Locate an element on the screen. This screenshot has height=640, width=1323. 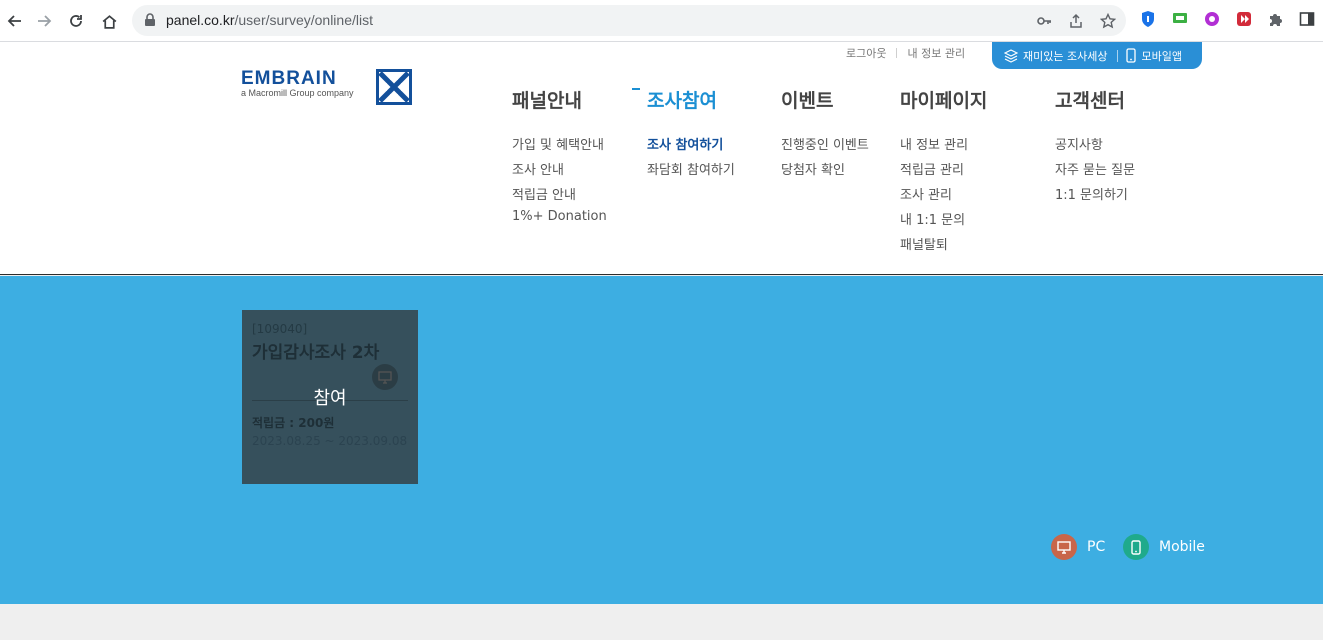
legend-mobile: Mobile is located at coordinates (1164, 547).